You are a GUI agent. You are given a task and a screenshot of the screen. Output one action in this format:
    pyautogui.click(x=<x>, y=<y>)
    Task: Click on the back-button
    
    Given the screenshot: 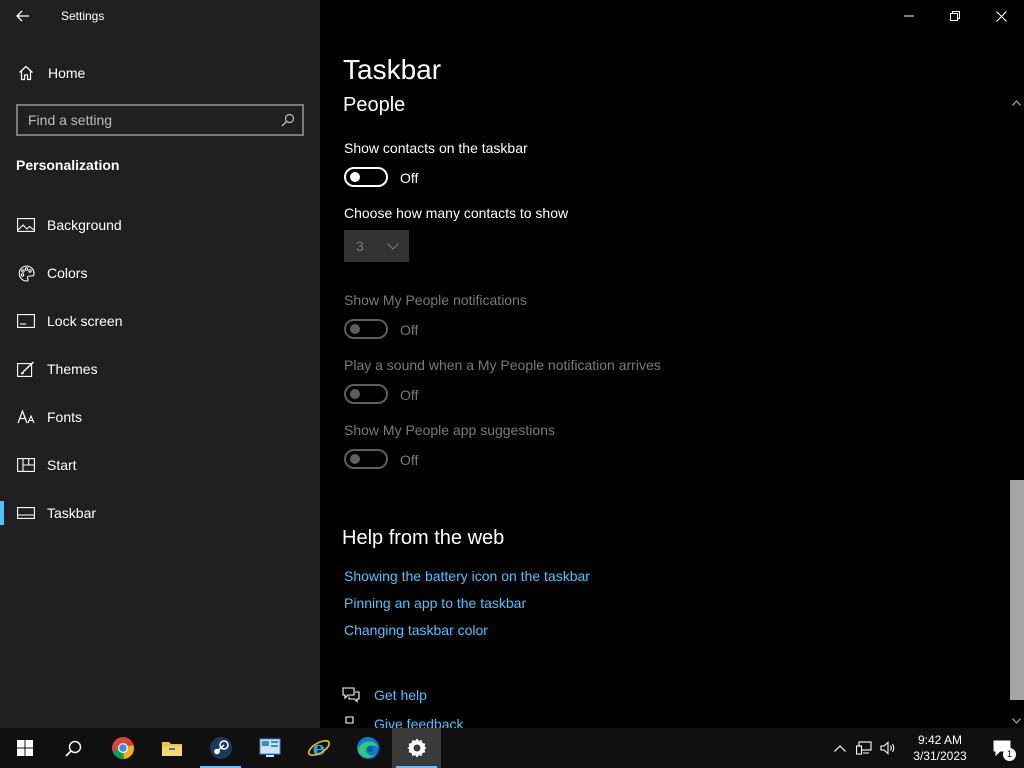 What is the action you would take?
    pyautogui.click(x=23, y=16)
    